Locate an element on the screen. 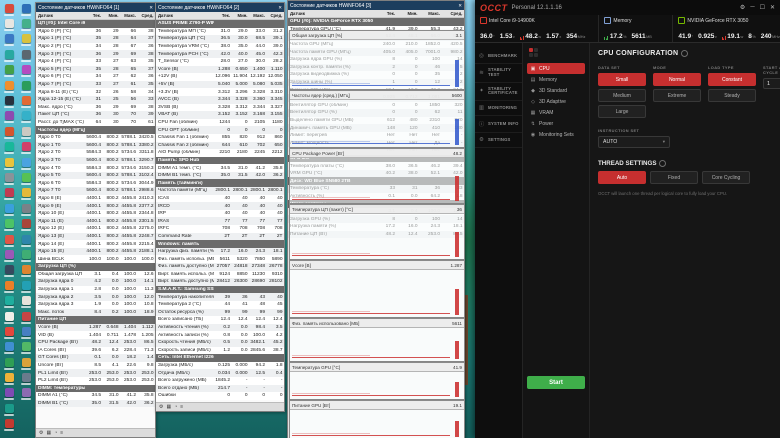 This screenshot has width=780, height=438. sensor-row: Ядра 12-15 (E) (°C) 31 25 56 33 is located at coordinates (95, 99).